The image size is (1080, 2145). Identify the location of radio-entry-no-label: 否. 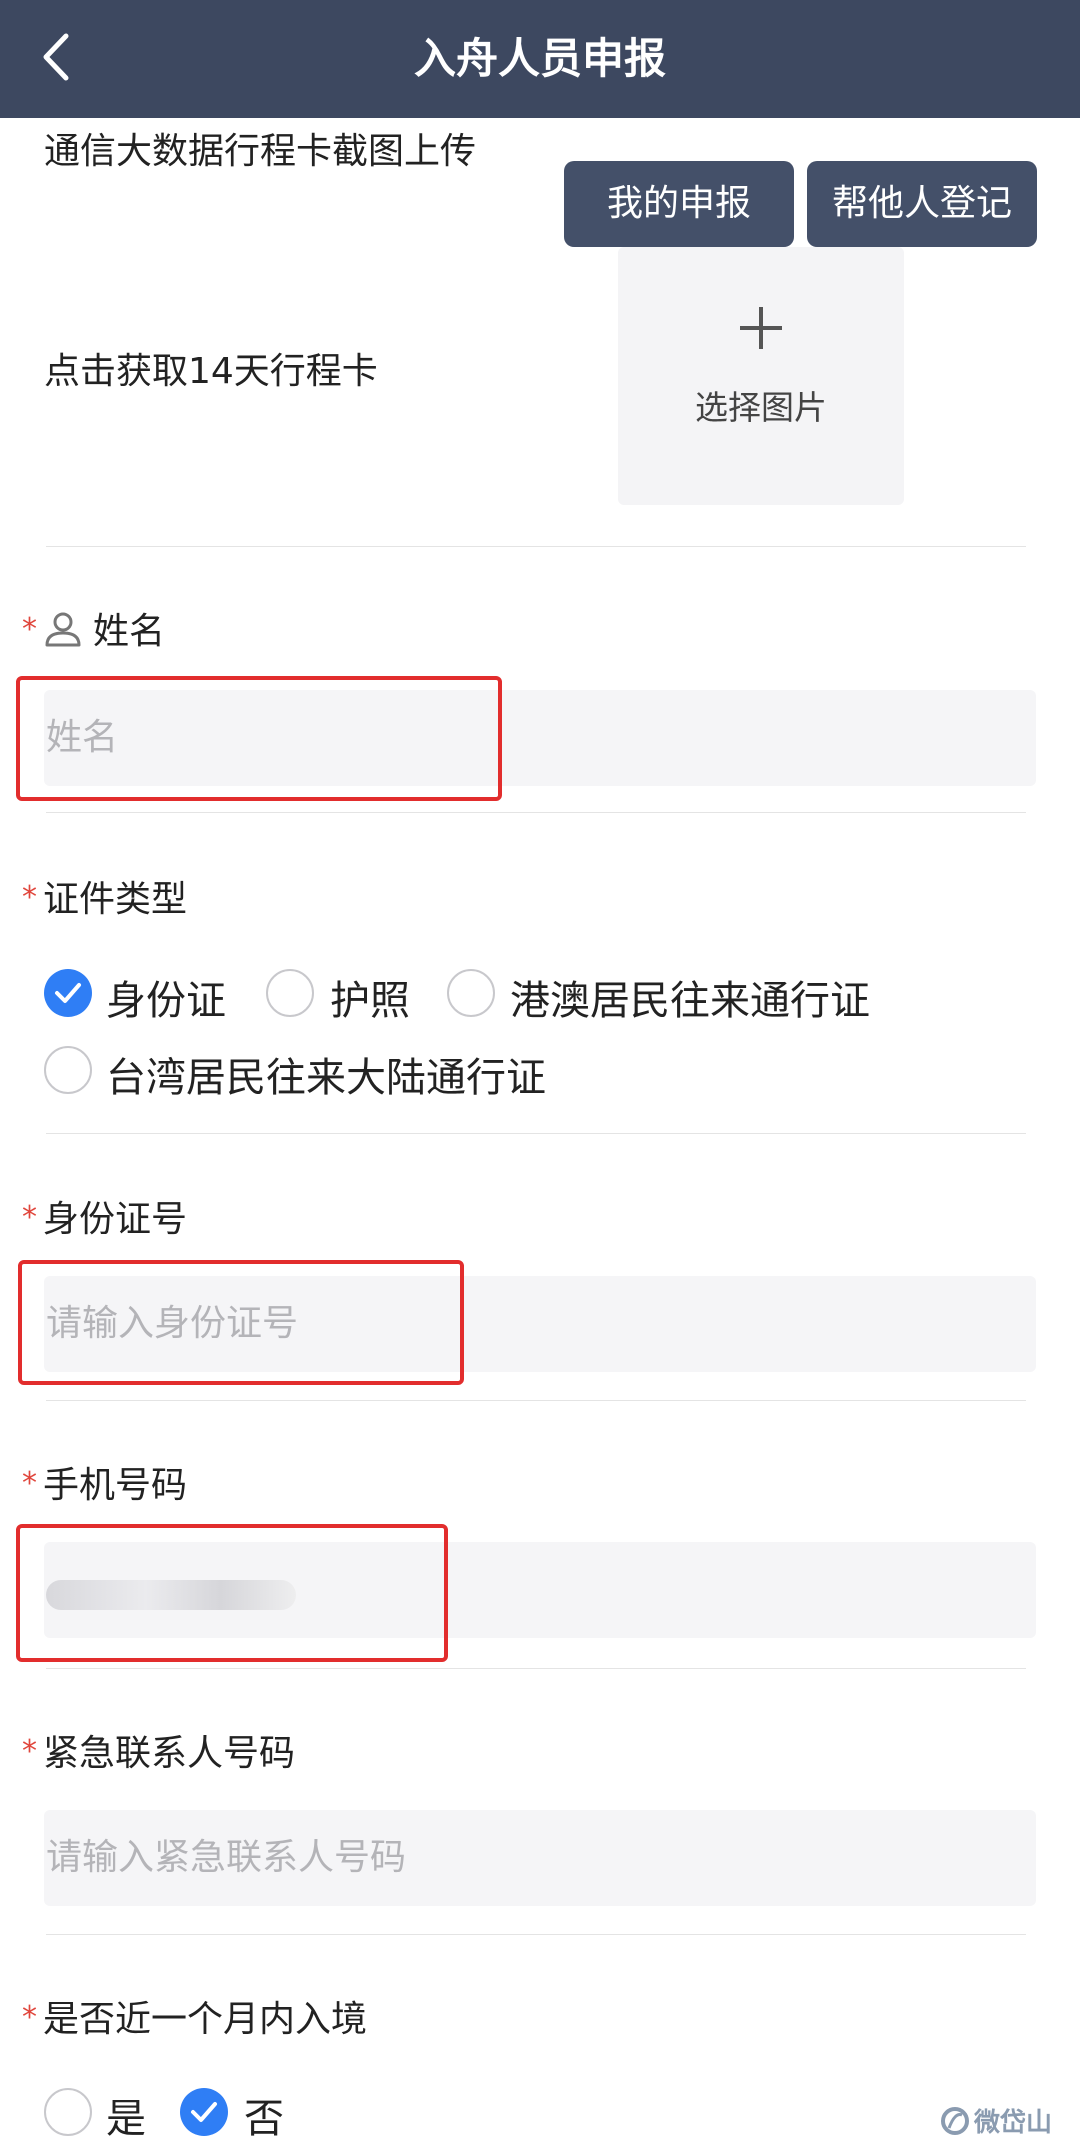
(264, 2115).